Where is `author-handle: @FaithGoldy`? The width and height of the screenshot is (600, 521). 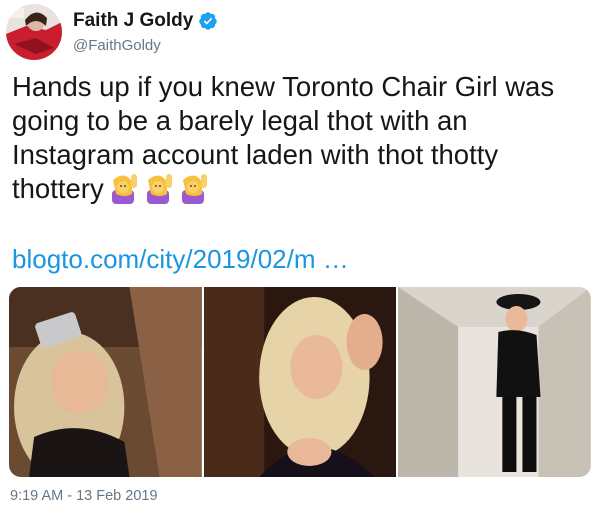 author-handle: @FaithGoldy is located at coordinates (145, 45).